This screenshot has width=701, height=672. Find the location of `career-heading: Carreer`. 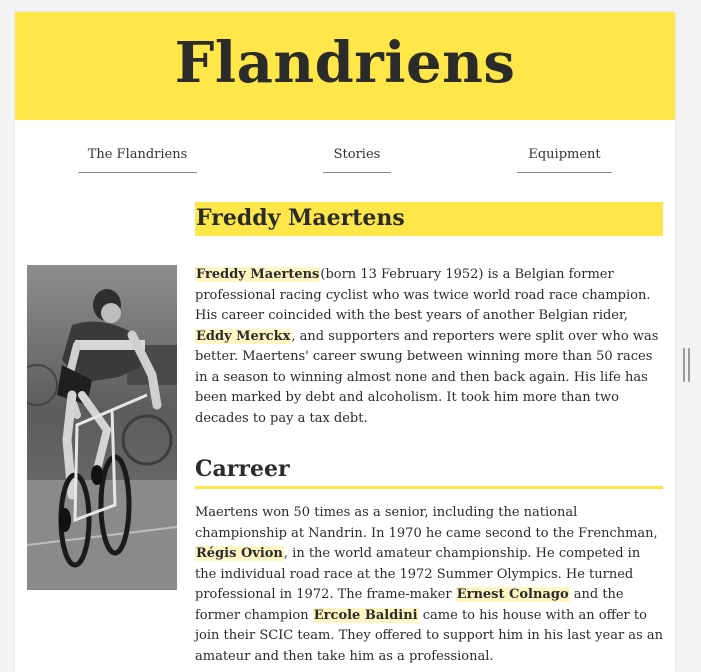

career-heading: Carreer is located at coordinates (429, 472).